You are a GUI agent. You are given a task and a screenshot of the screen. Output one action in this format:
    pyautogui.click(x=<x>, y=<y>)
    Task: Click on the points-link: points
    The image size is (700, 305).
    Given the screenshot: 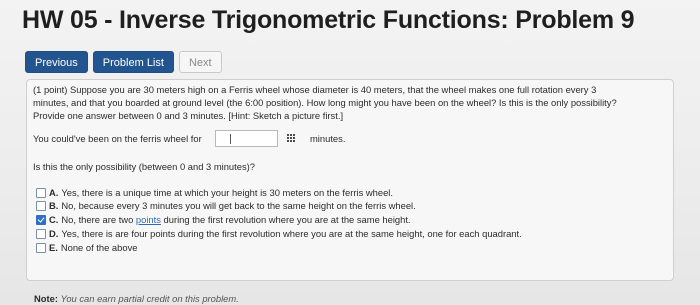 What is the action you would take?
    pyautogui.click(x=148, y=219)
    